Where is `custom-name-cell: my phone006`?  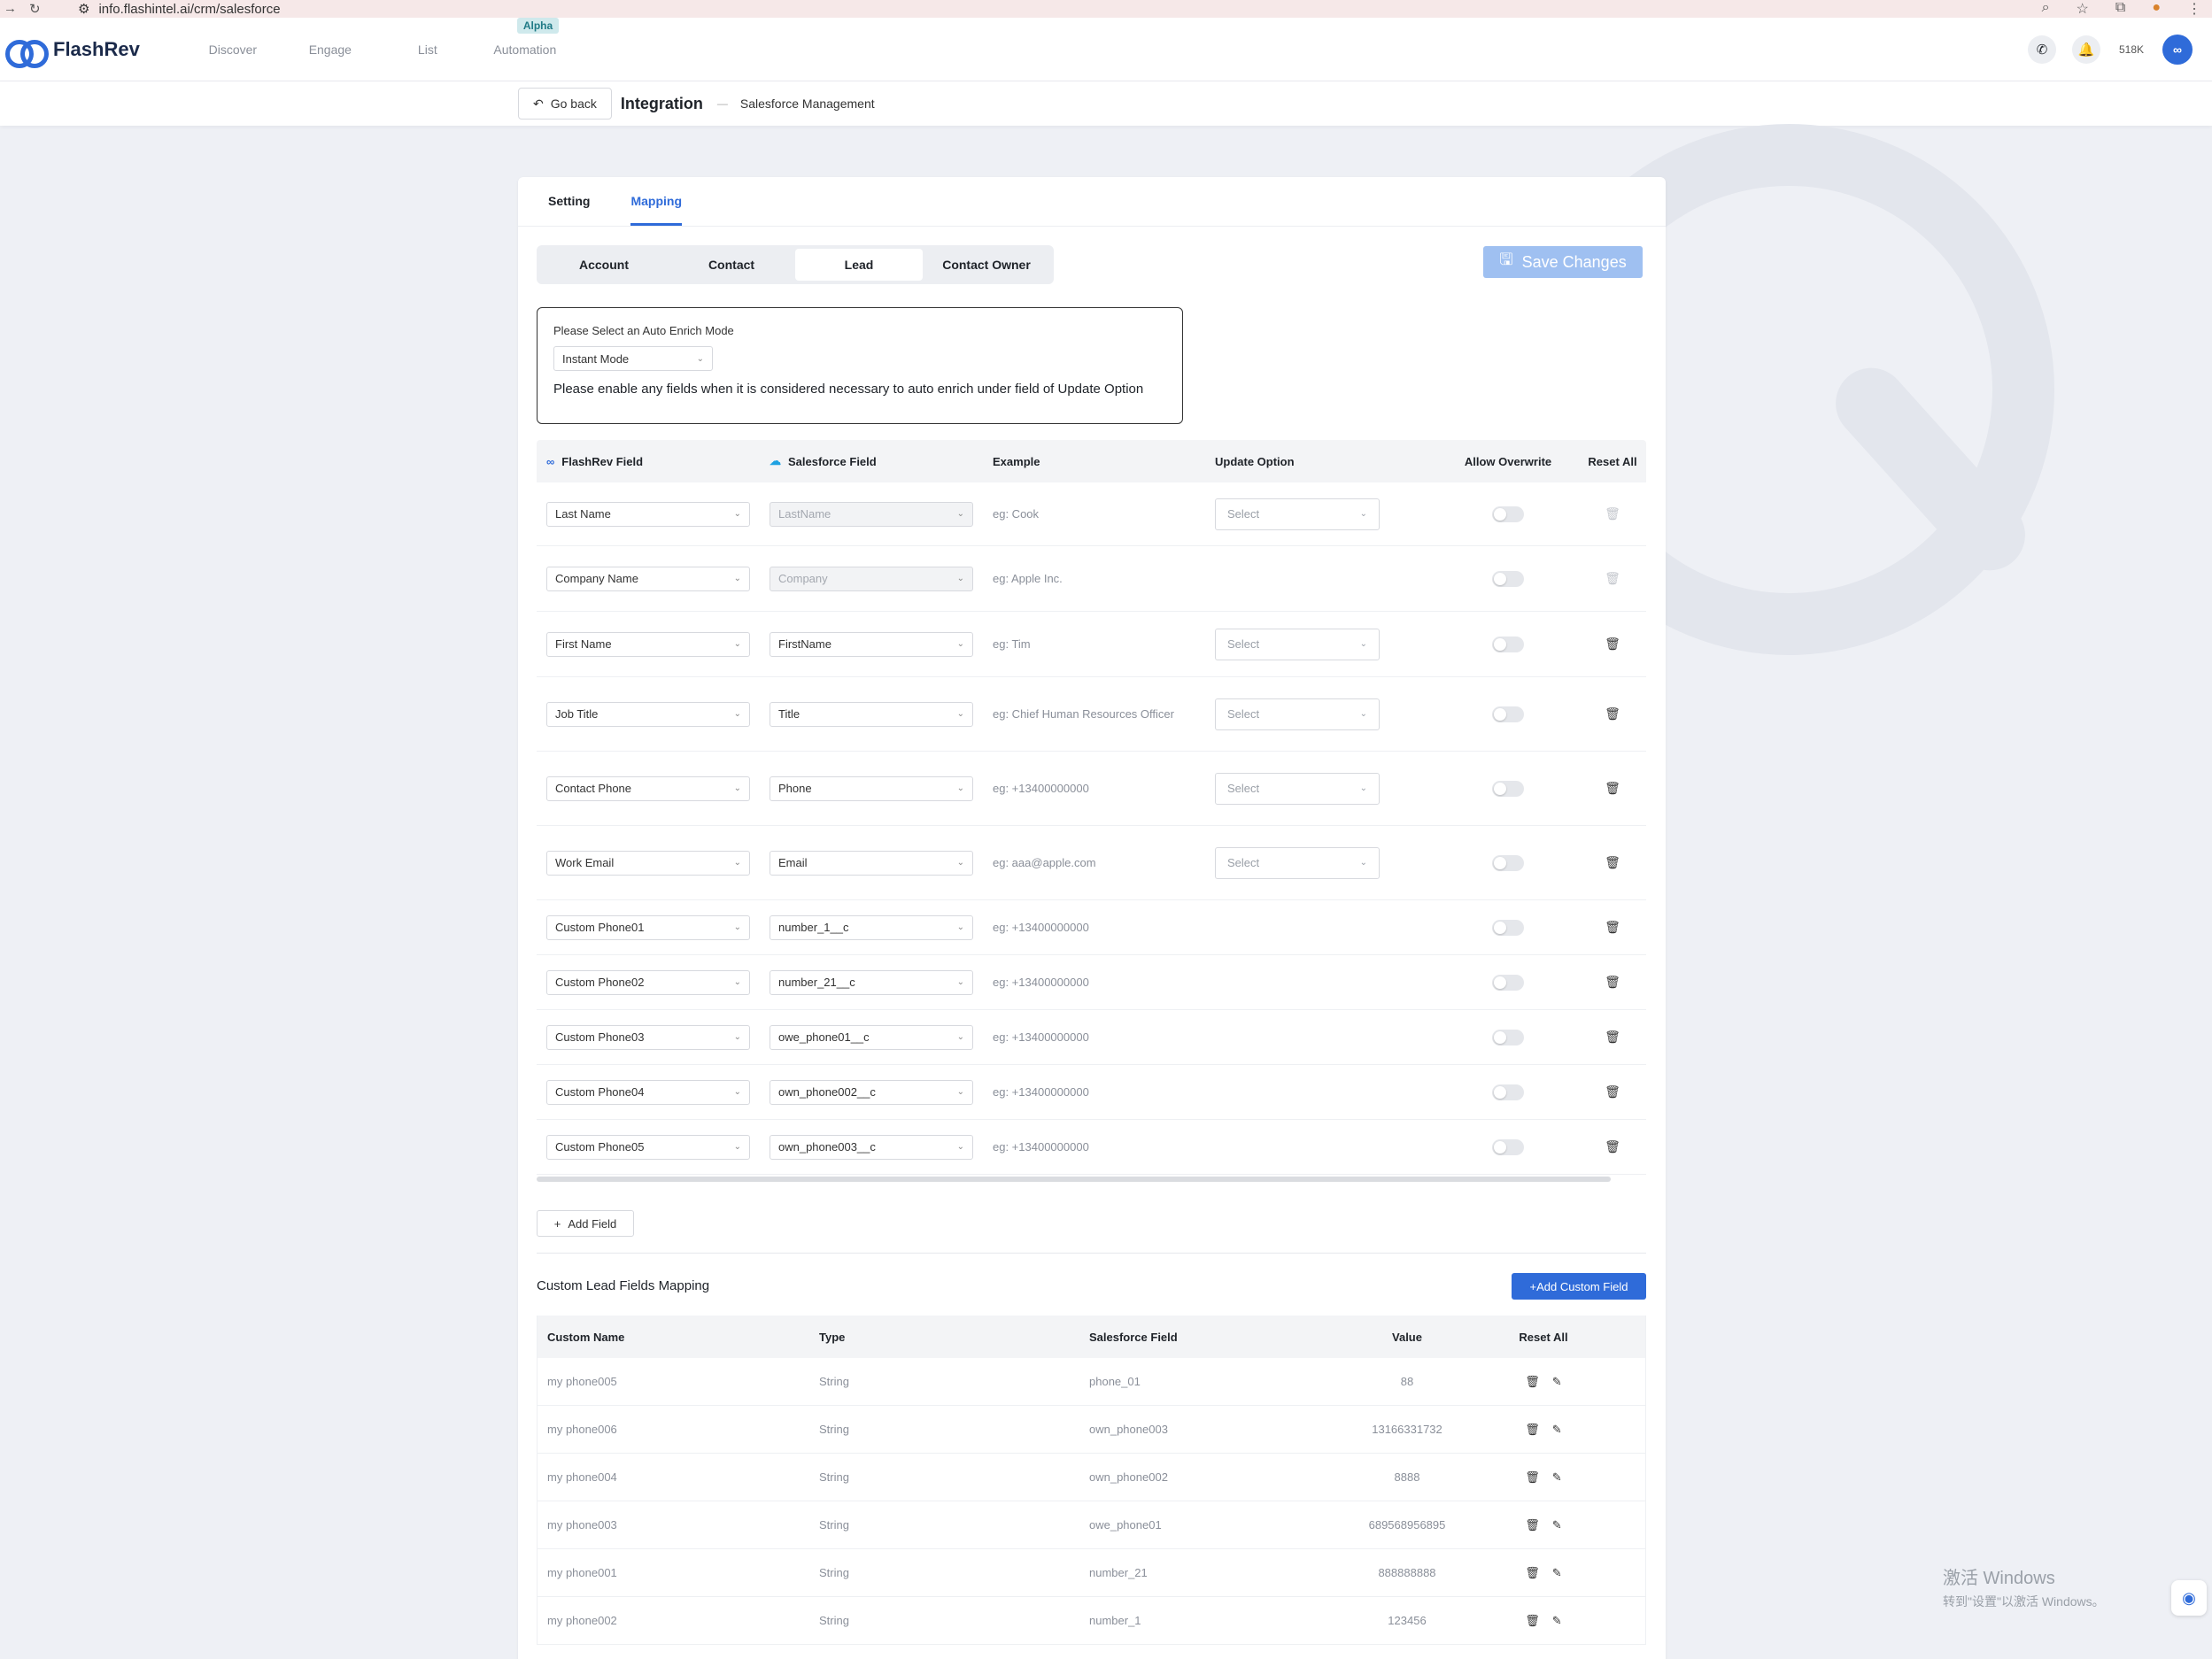 custom-name-cell: my phone006 is located at coordinates (582, 1429).